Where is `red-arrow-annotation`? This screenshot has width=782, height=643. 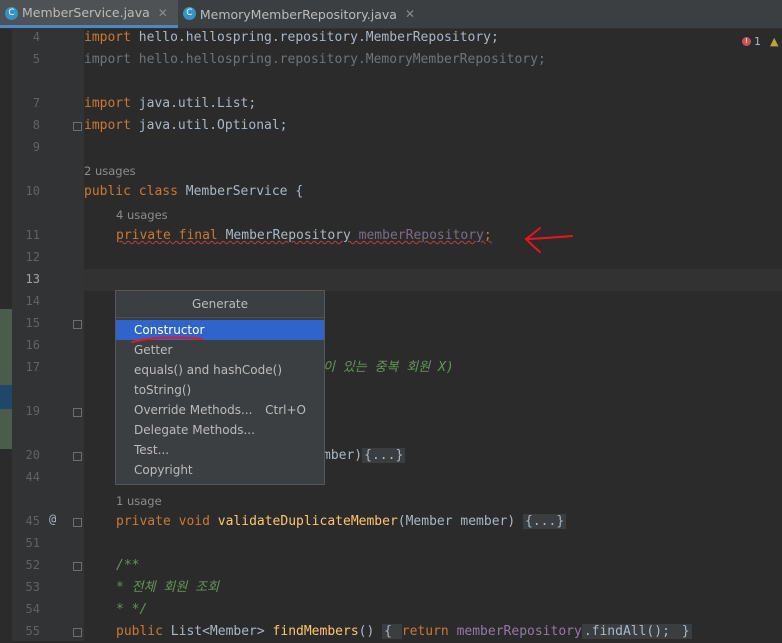
red-arrow-annotation is located at coordinates (548, 240).